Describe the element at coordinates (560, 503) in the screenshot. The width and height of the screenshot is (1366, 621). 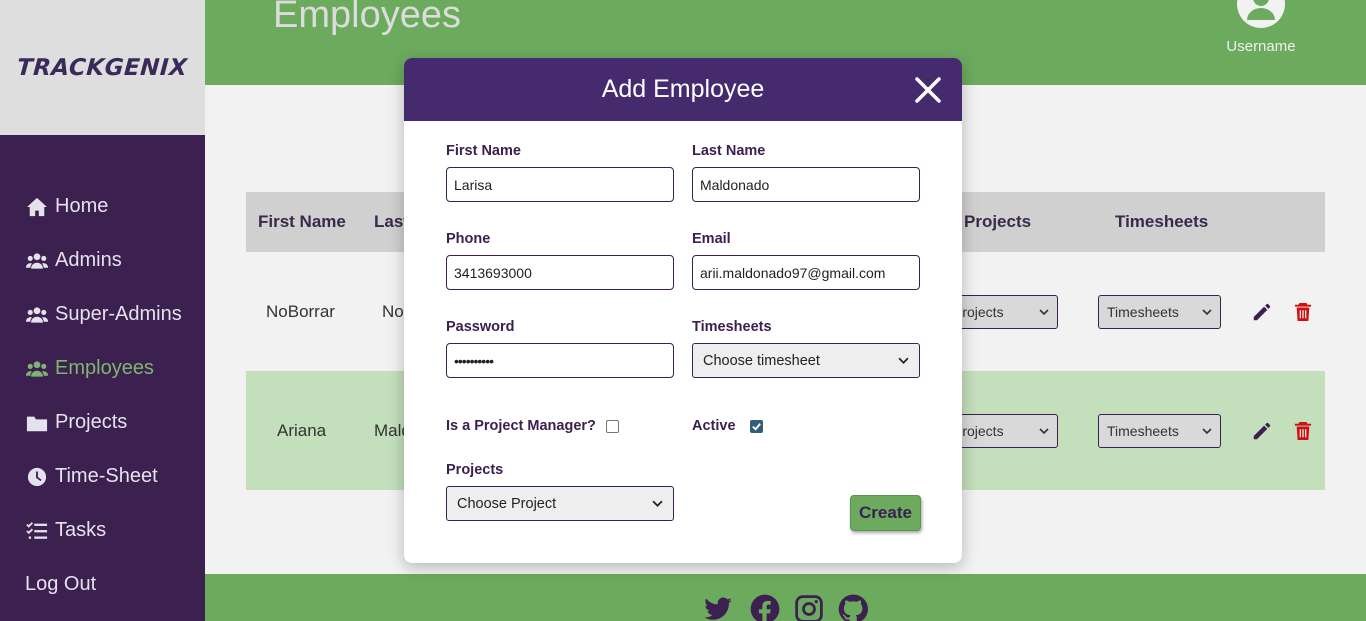
I see `project-select: Choose Project` at that location.